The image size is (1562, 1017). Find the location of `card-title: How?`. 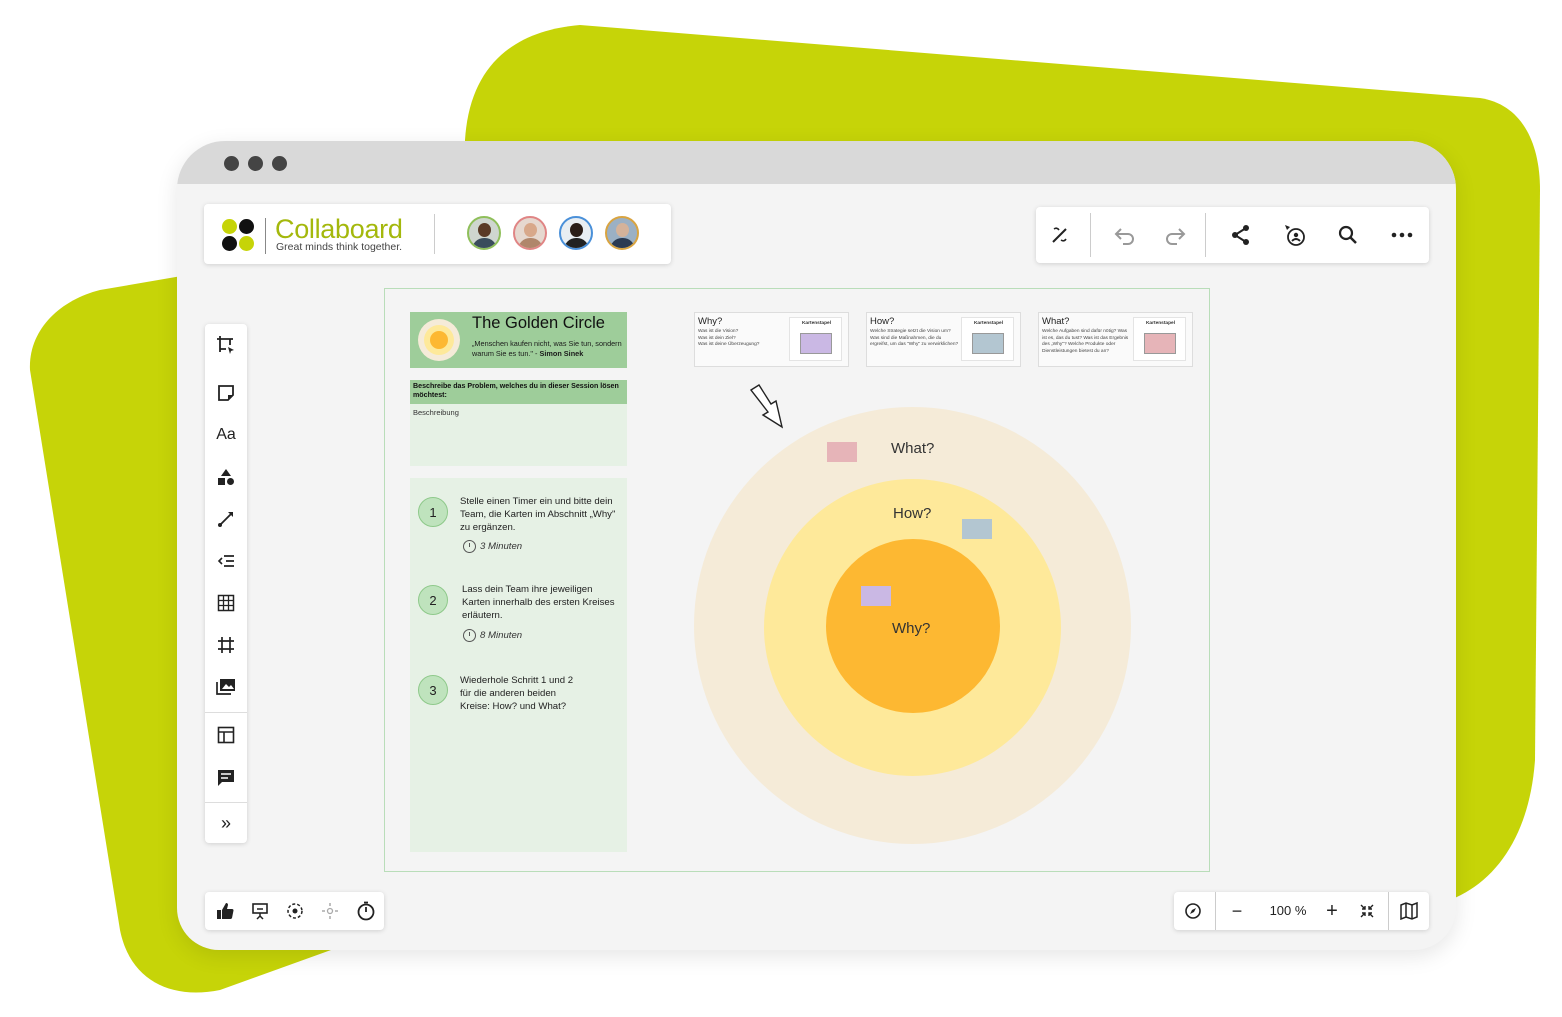

card-title: How? is located at coordinates (882, 321).